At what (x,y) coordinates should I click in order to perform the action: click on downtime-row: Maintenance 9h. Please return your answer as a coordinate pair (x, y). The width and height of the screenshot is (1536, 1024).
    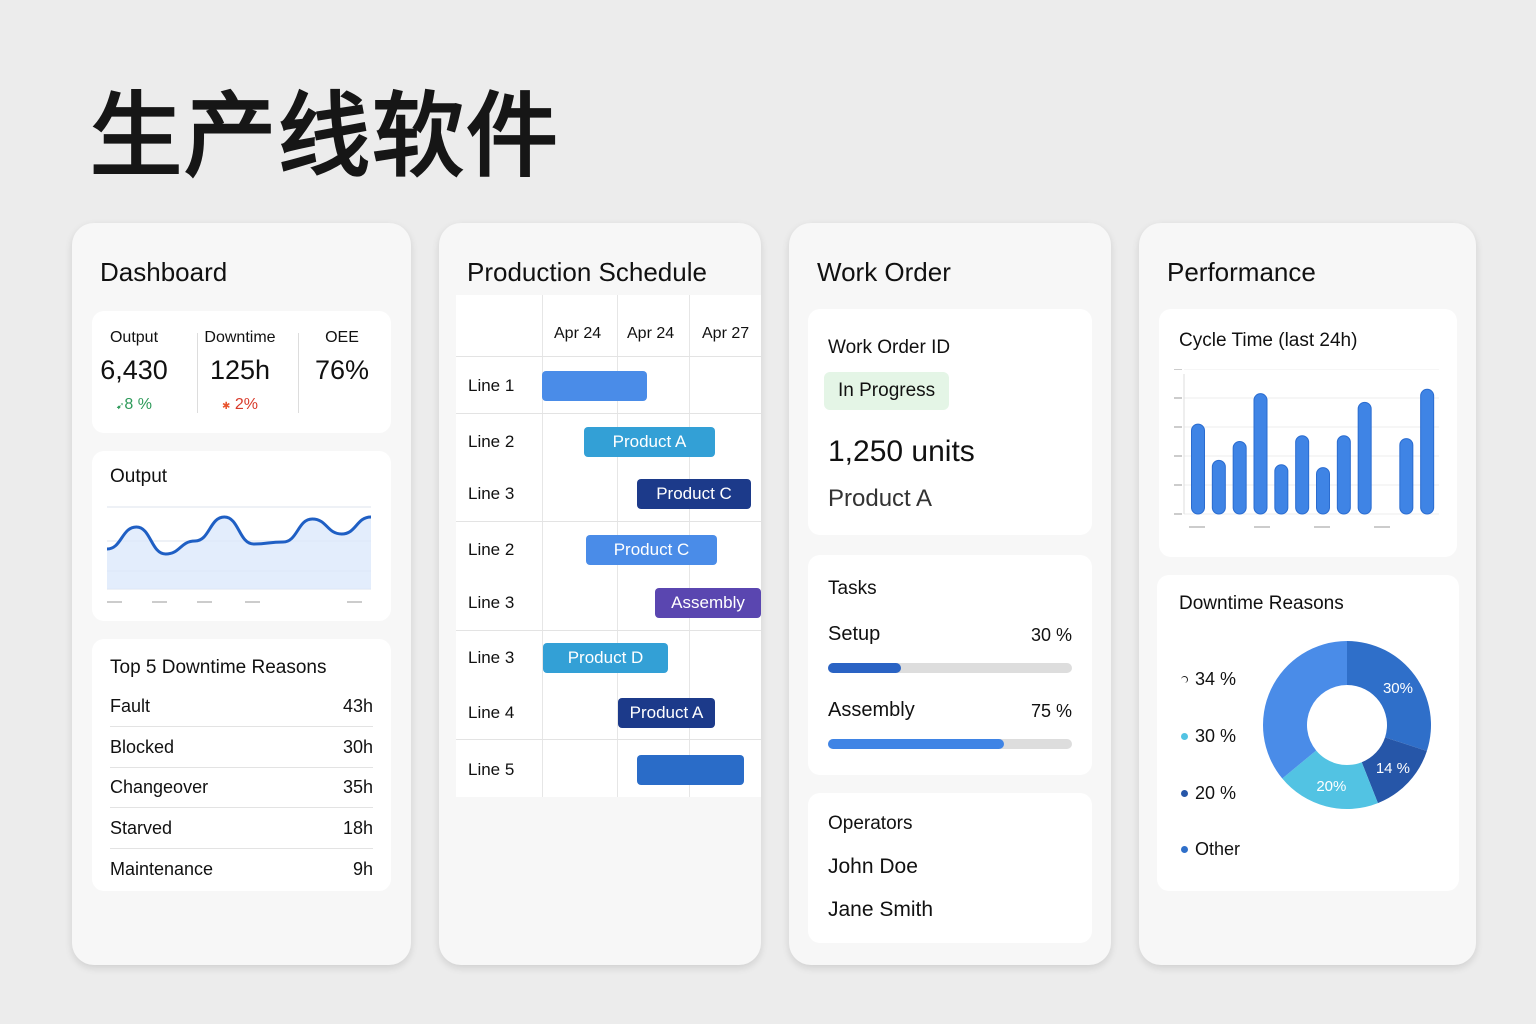
    Looking at the image, I should click on (241, 869).